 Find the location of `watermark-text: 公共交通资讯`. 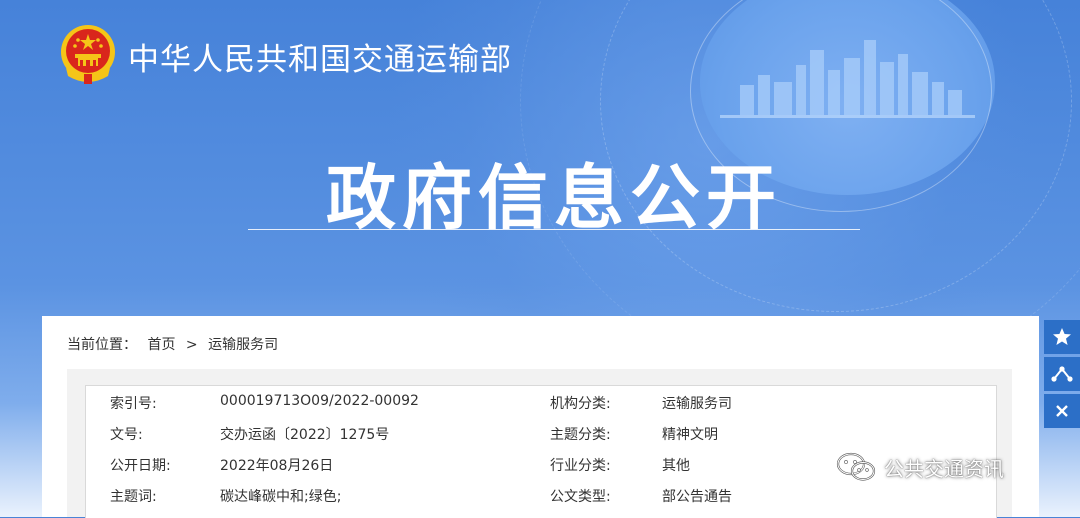

watermark-text: 公共交通资讯 is located at coordinates (944, 468).